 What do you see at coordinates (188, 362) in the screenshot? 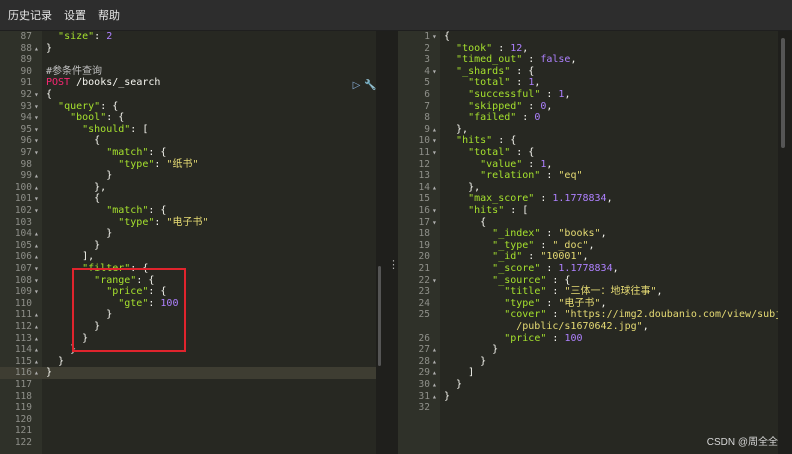
I see `code-line: 115 ▴ }` at bounding box center [188, 362].